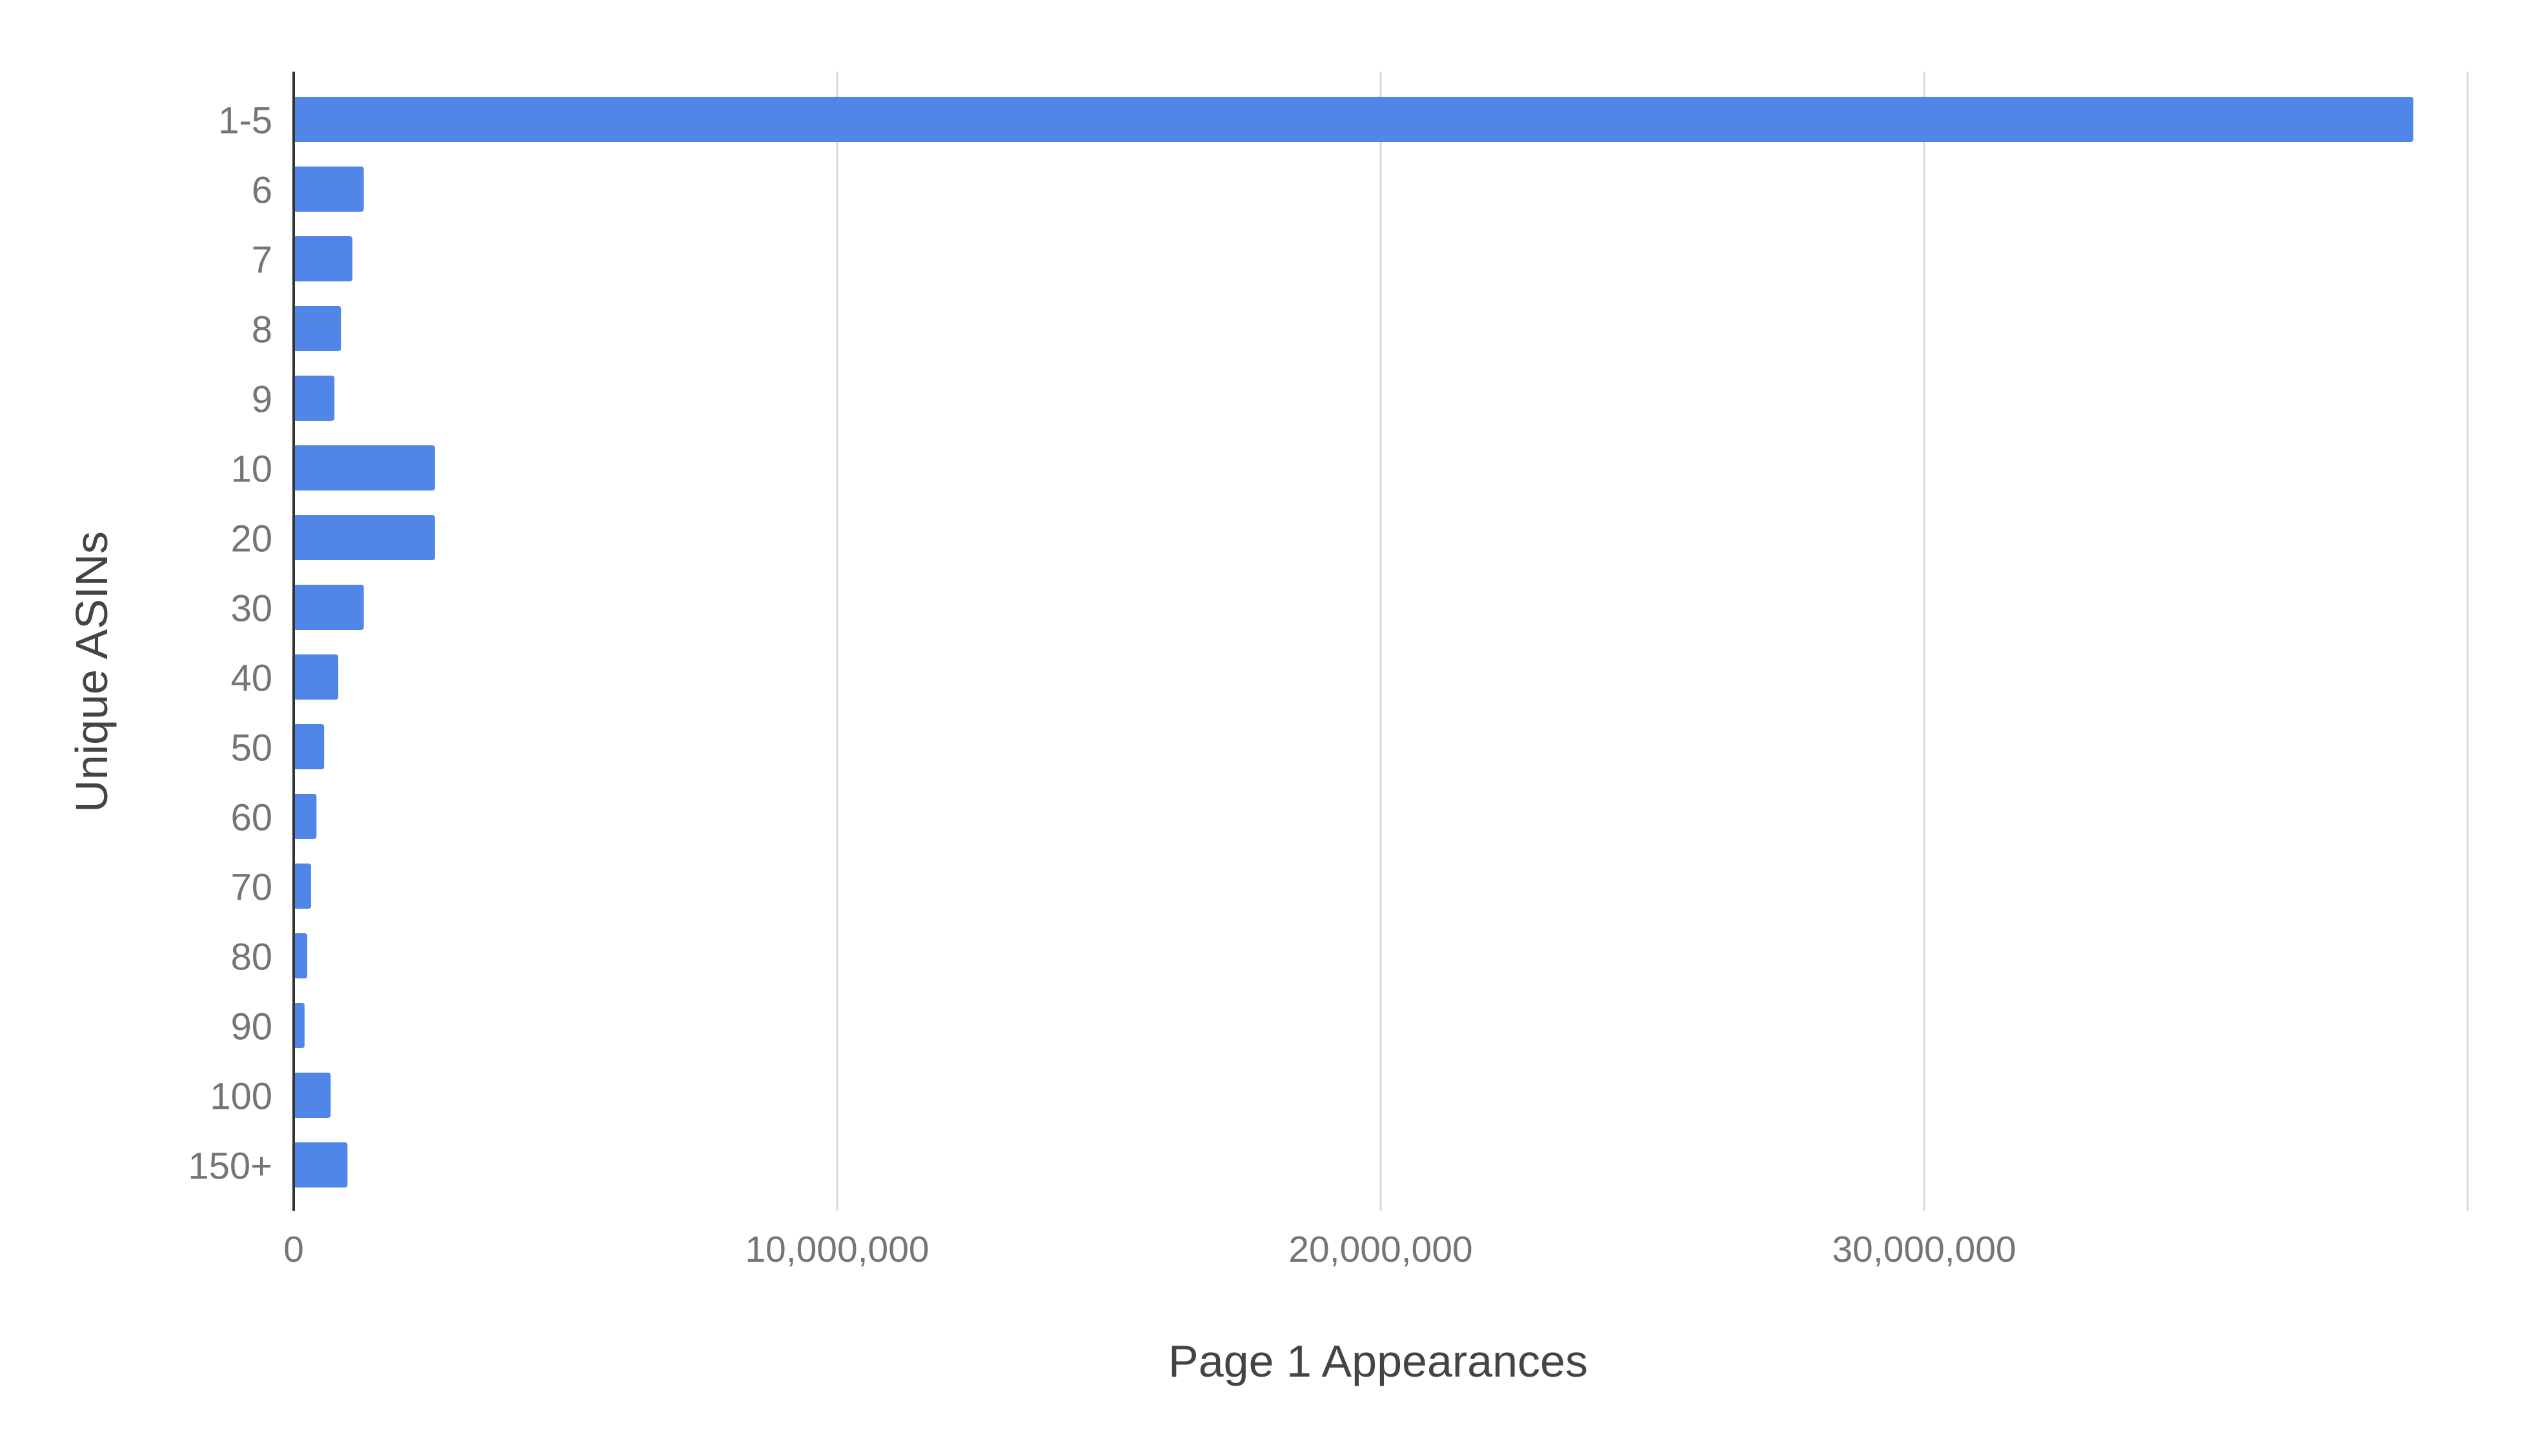 The height and width of the screenshot is (1456, 2538). I want to click on y-tick-label: 90, so click(251, 1027).